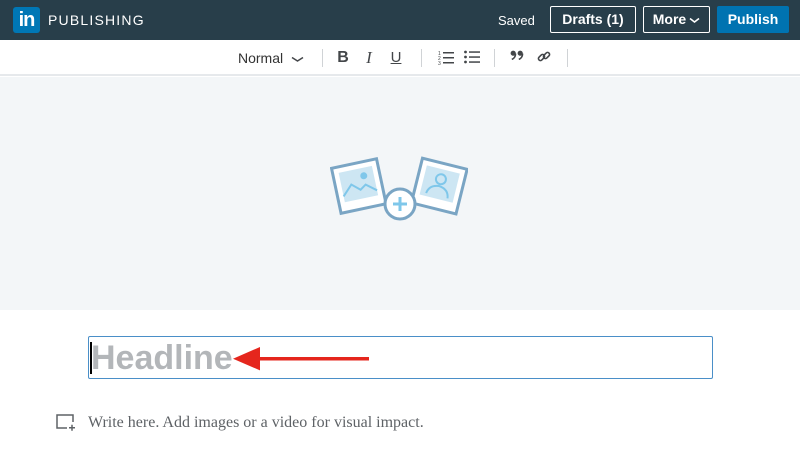 The width and height of the screenshot is (800, 452). Describe the element at coordinates (399, 188) in the screenshot. I see `add-photo-icon` at that location.